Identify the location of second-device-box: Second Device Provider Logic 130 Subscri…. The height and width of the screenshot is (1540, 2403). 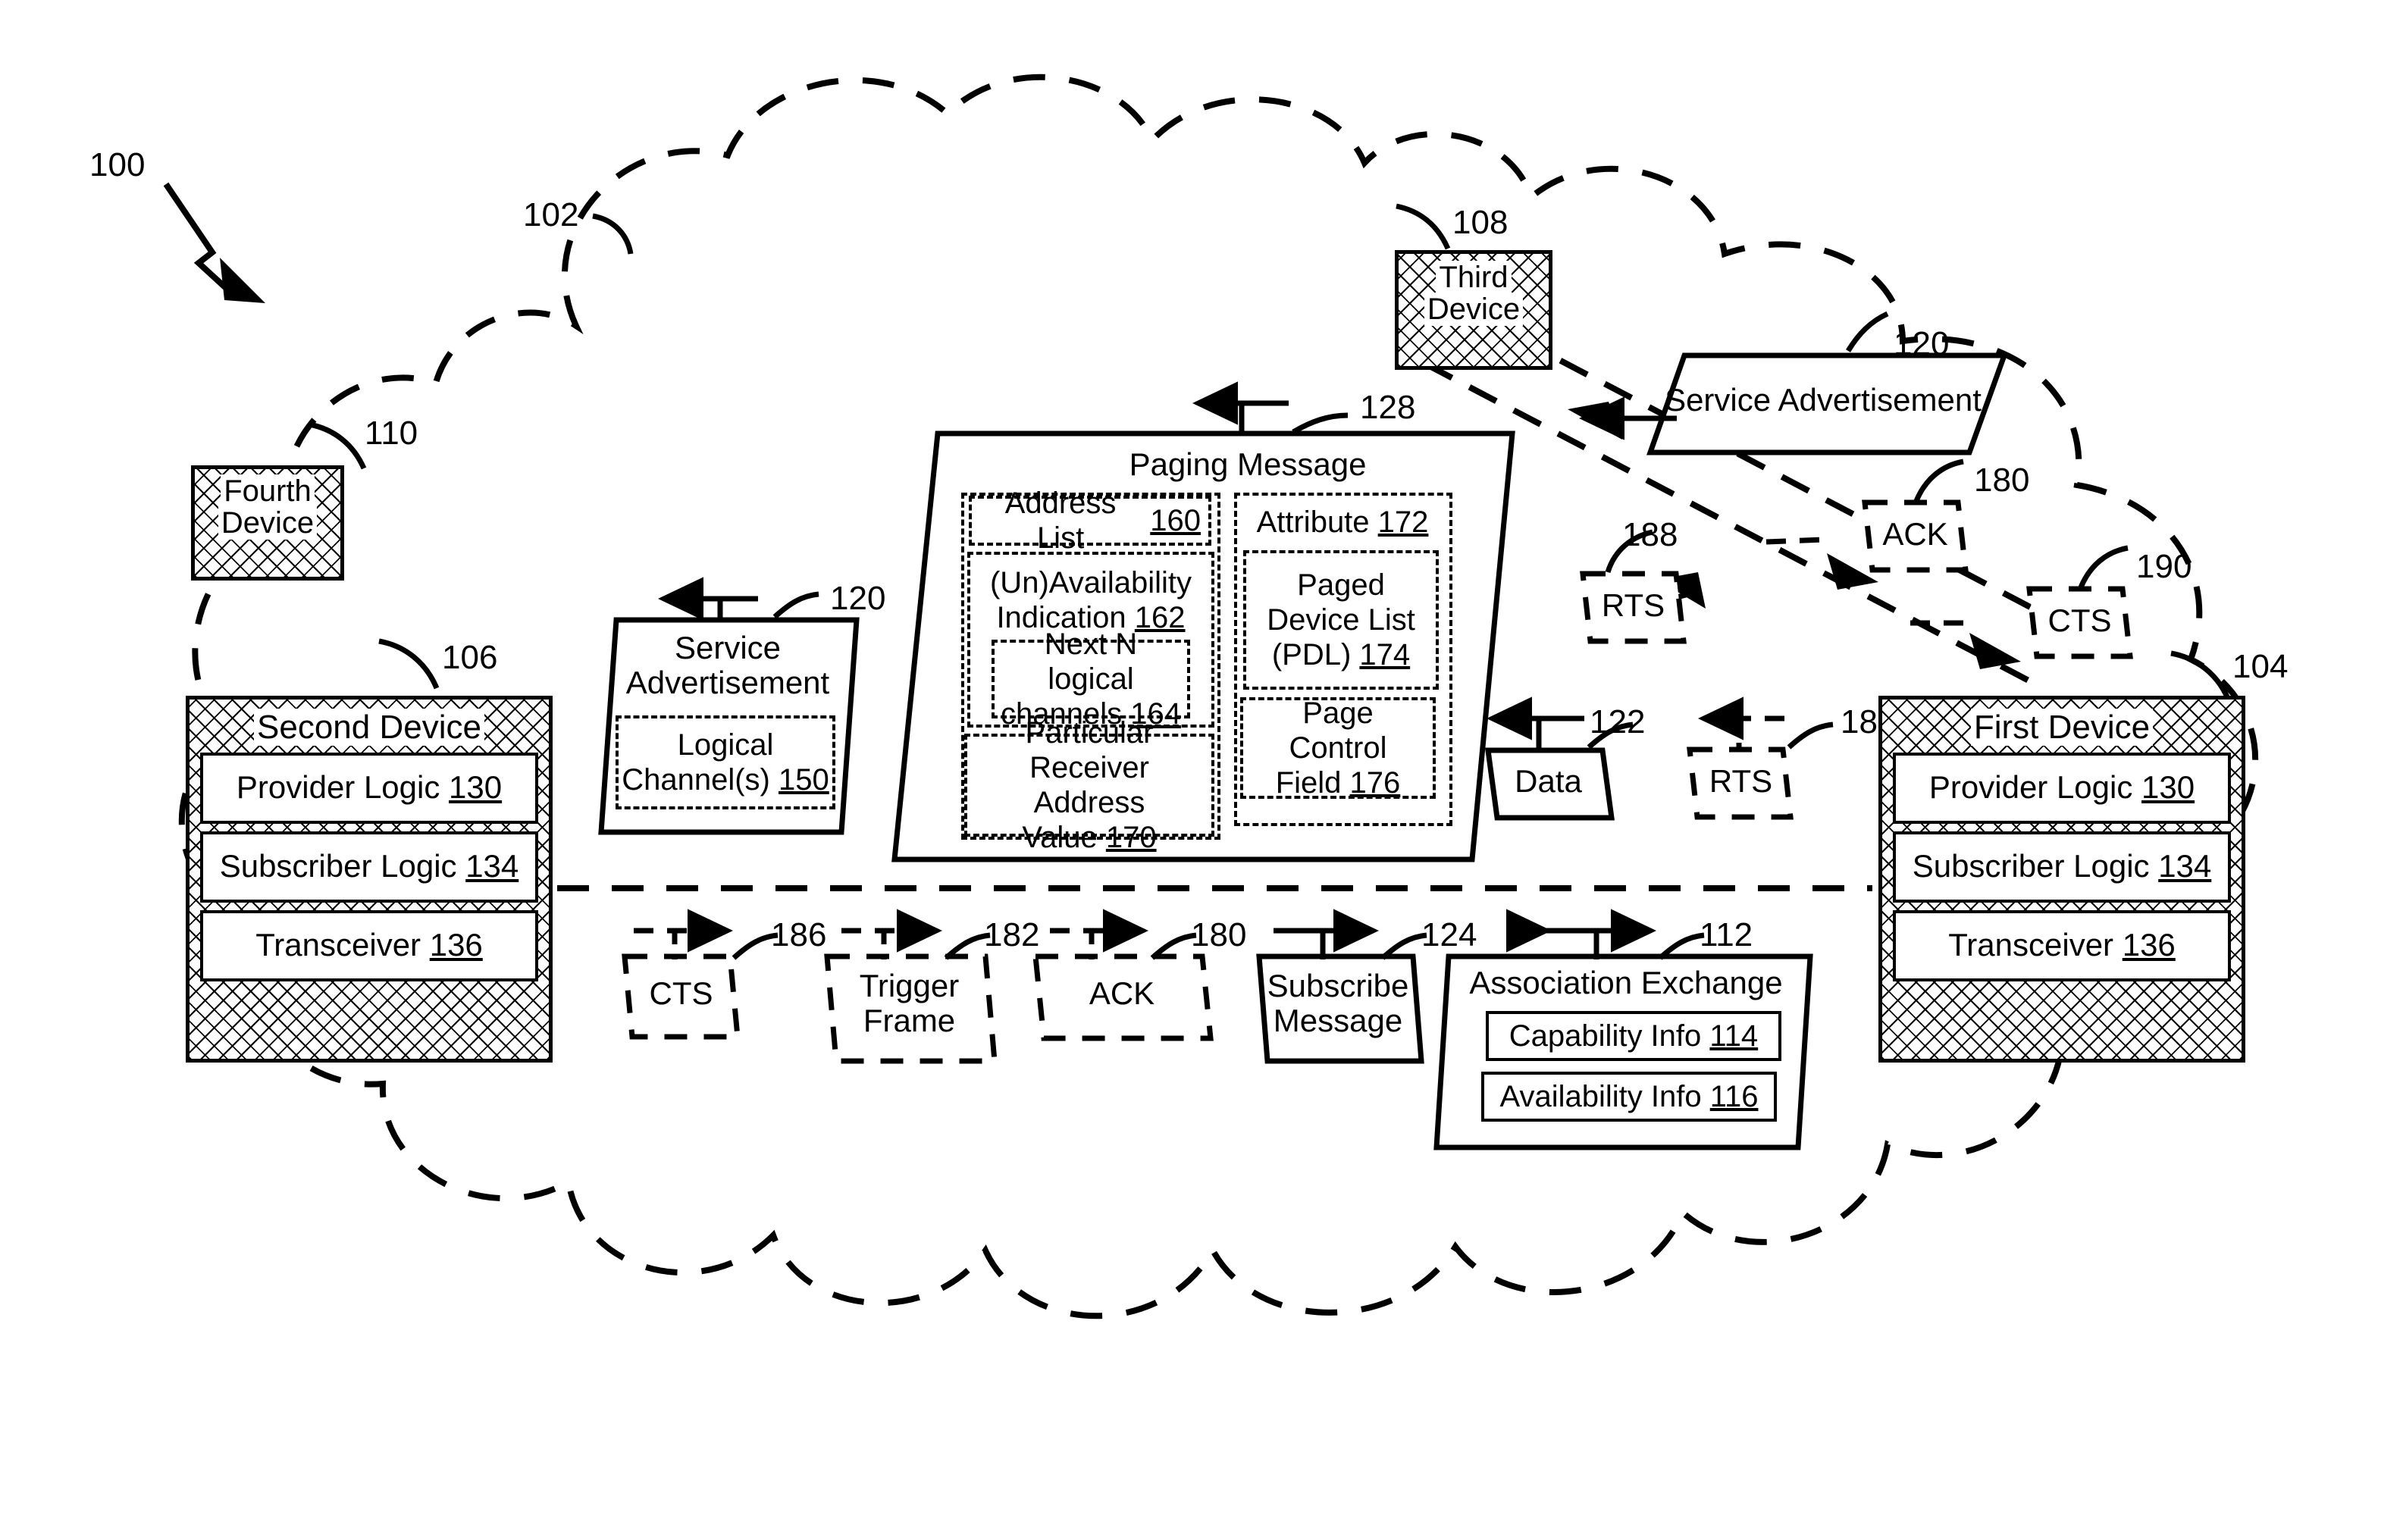
(369, 879).